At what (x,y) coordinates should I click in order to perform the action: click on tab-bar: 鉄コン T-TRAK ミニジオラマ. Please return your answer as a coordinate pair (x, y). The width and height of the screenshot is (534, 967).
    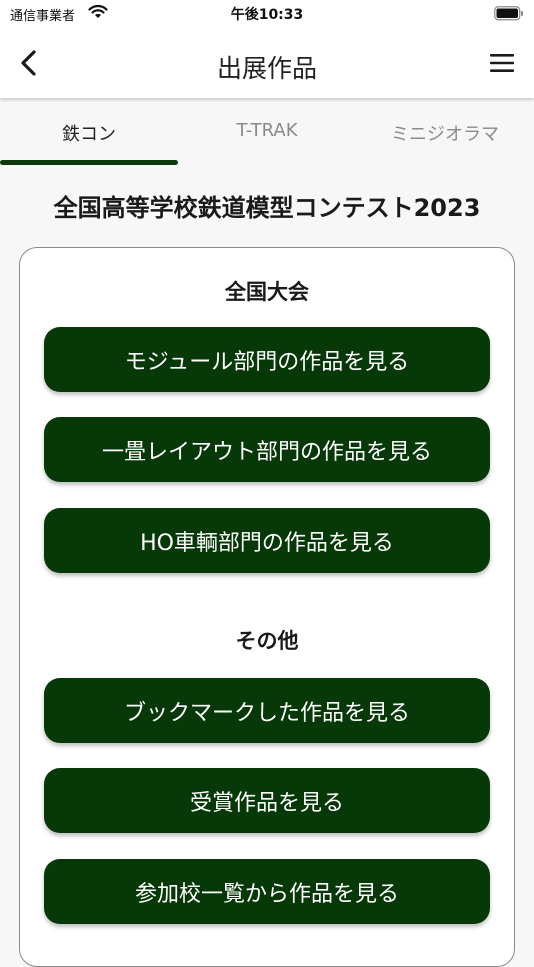
    Looking at the image, I should click on (267, 133).